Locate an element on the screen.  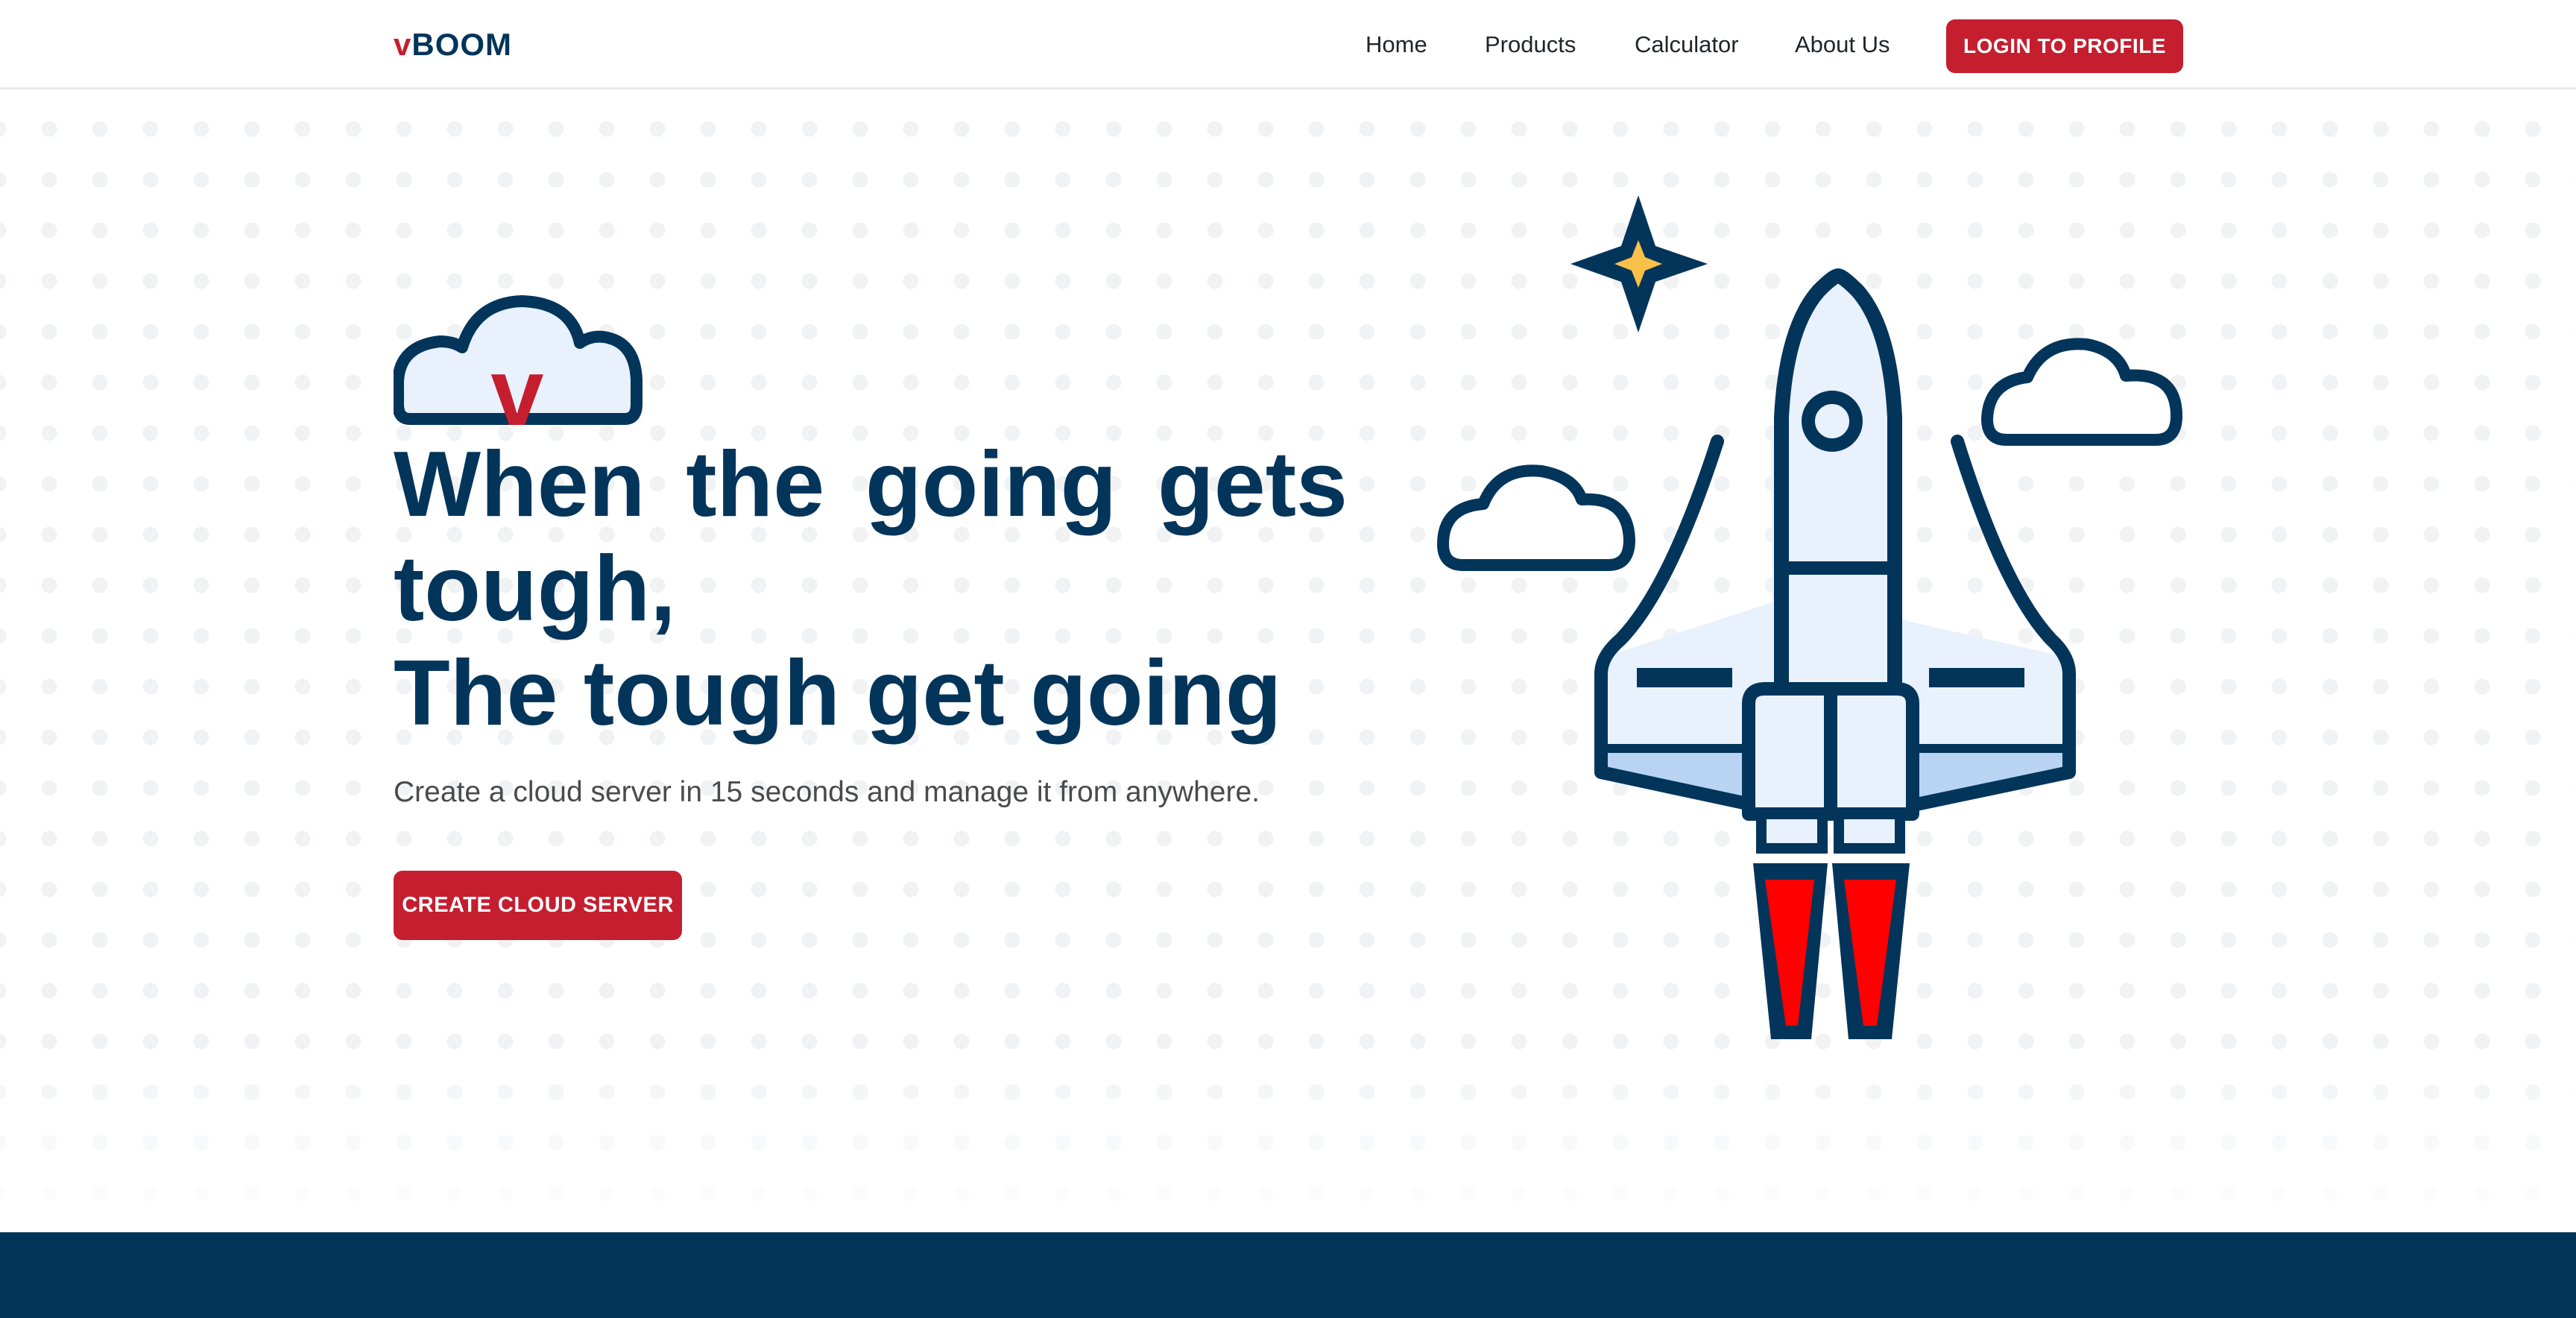
create-cloud-server-button: CREATE CLOUD SERVER is located at coordinates (538, 905).